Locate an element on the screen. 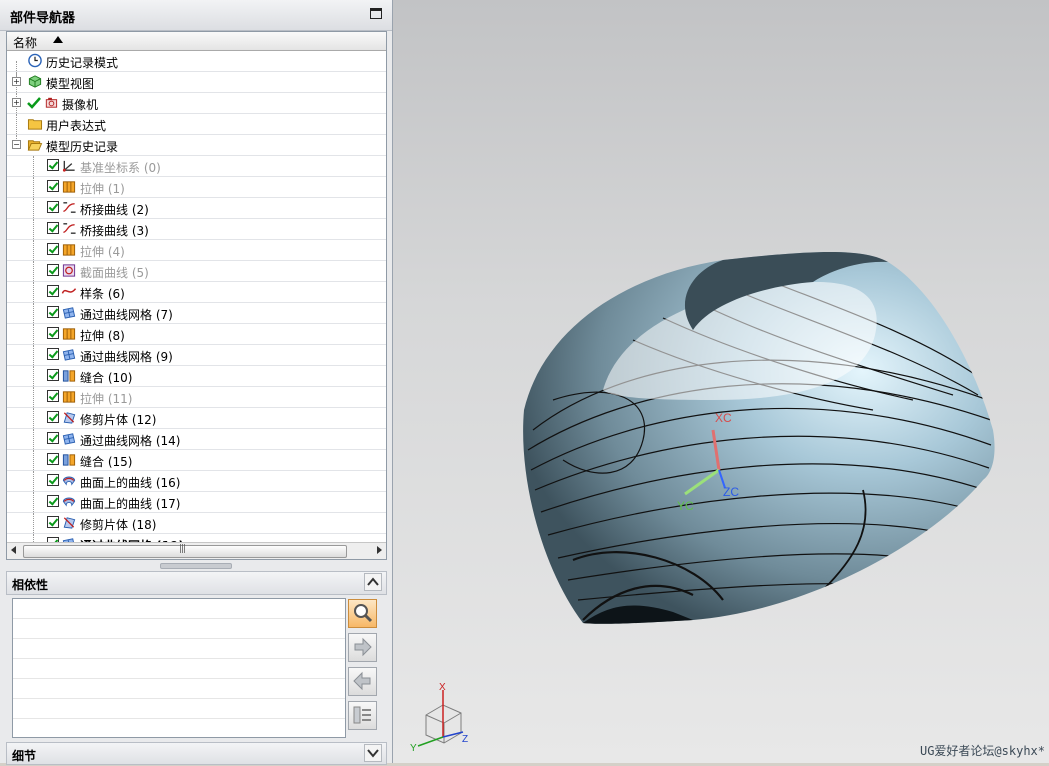  find-icon is located at coordinates (362, 613).